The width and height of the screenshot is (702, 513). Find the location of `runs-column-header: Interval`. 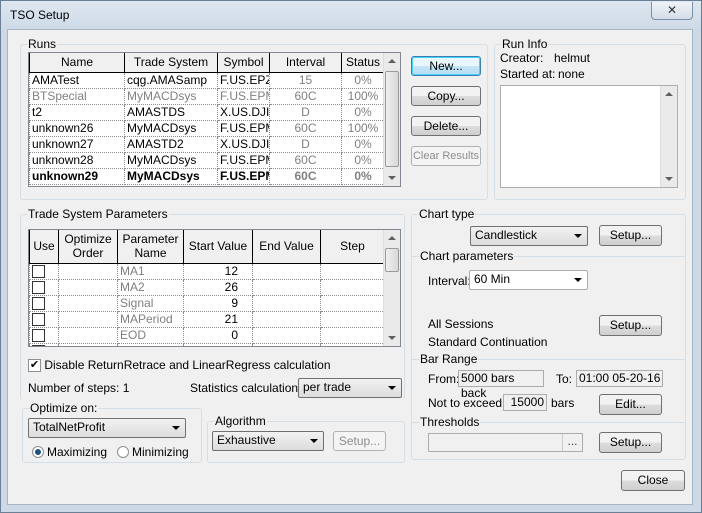

runs-column-header: Interval is located at coordinates (305, 63).